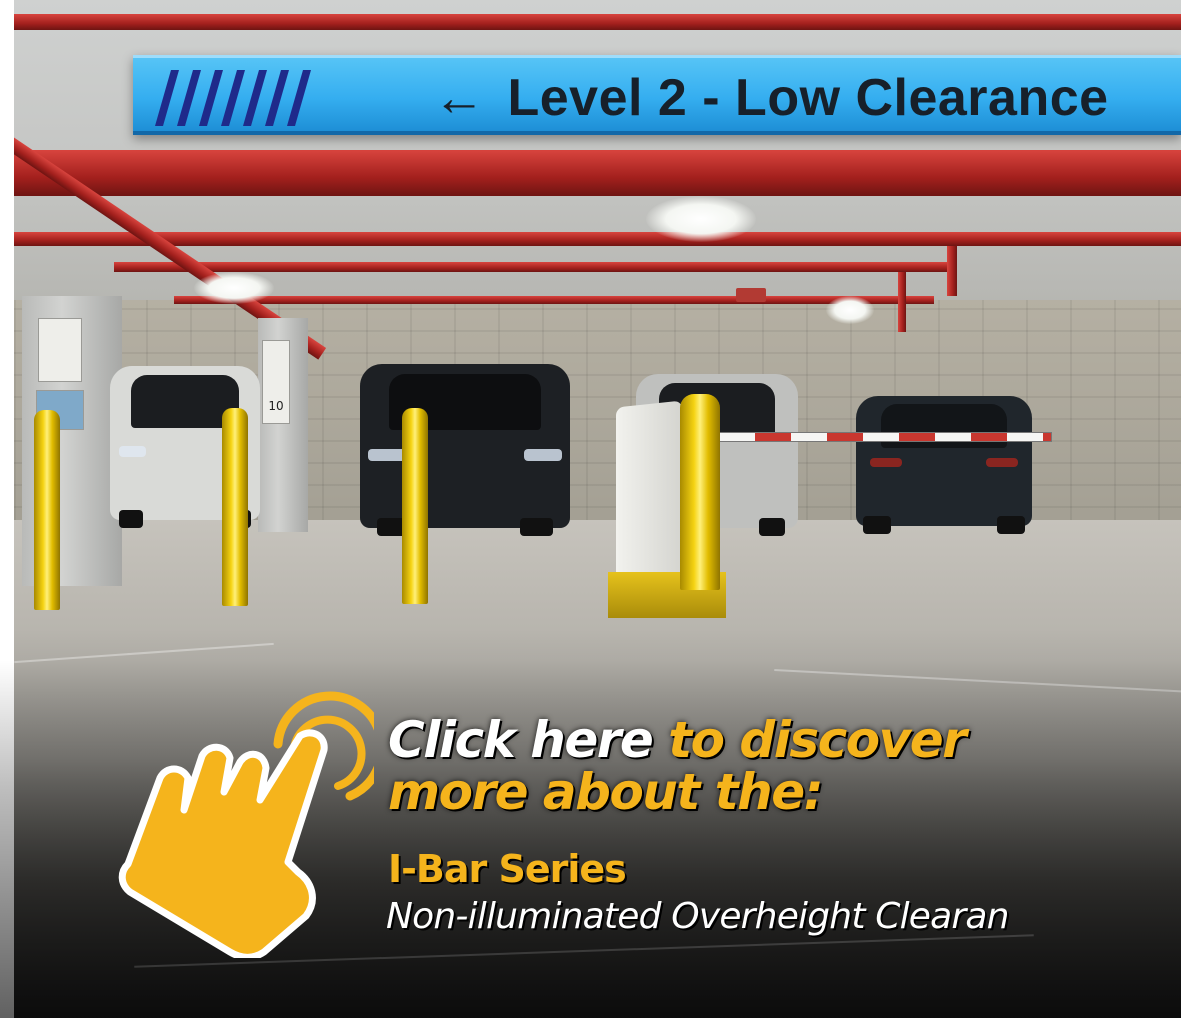 The image size is (1181, 1018). What do you see at coordinates (507, 869) in the screenshot?
I see `product-name: I-Bar Series` at bounding box center [507, 869].